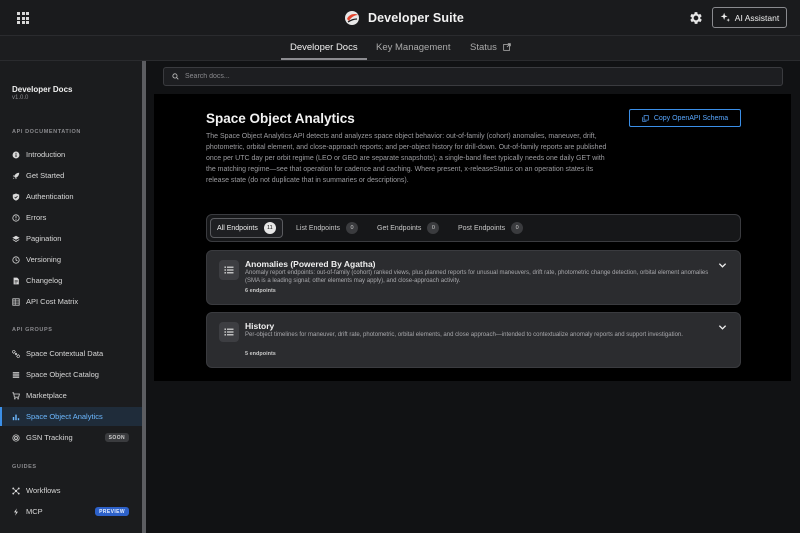 The image size is (800, 533). I want to click on sidebar-item-label: Space Contextual Data, so click(65, 353).